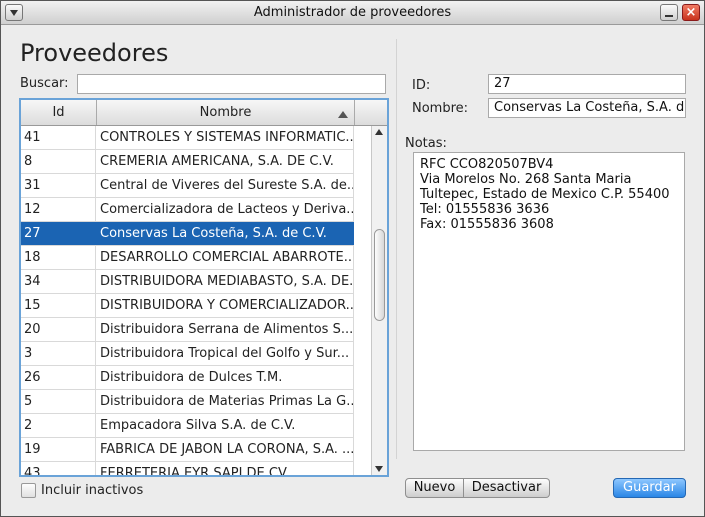 This screenshot has height=517, width=705. What do you see at coordinates (58, 329) in the screenshot?
I see `cell-id: 20` at bounding box center [58, 329].